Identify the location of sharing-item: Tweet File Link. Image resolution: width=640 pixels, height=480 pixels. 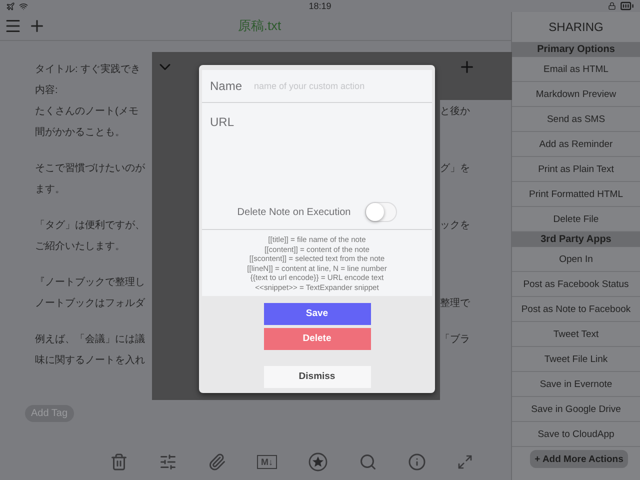
(576, 359).